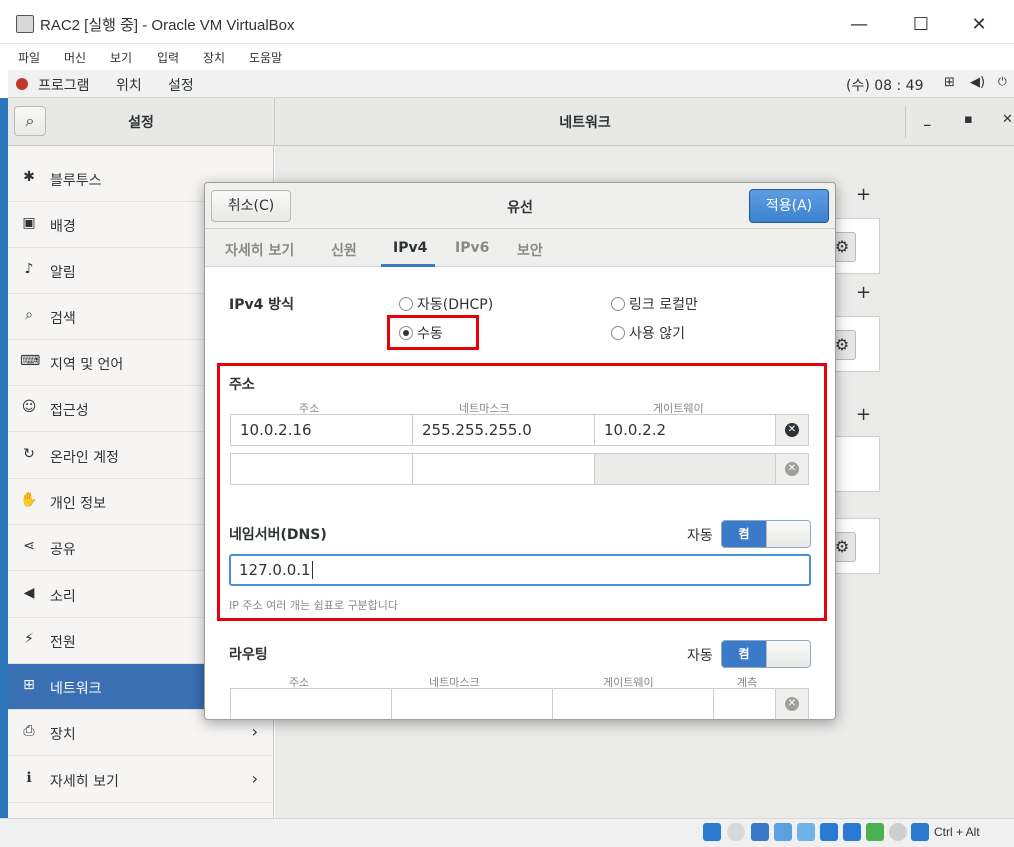 The height and width of the screenshot is (847, 1014). What do you see at coordinates (63, 735) in the screenshot?
I see `sidebar-item-label: 장치` at bounding box center [63, 735].